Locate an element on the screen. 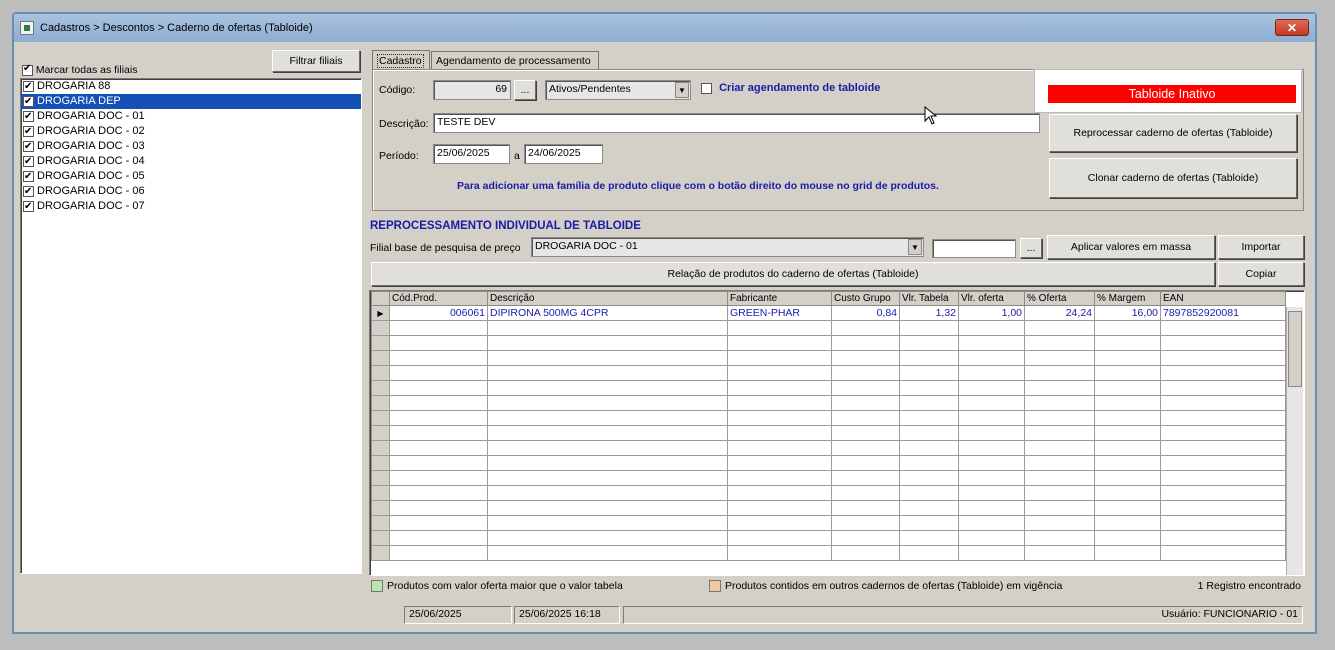 The image size is (1335, 650). branch-item: DROGARIA 88 is located at coordinates (191, 86).